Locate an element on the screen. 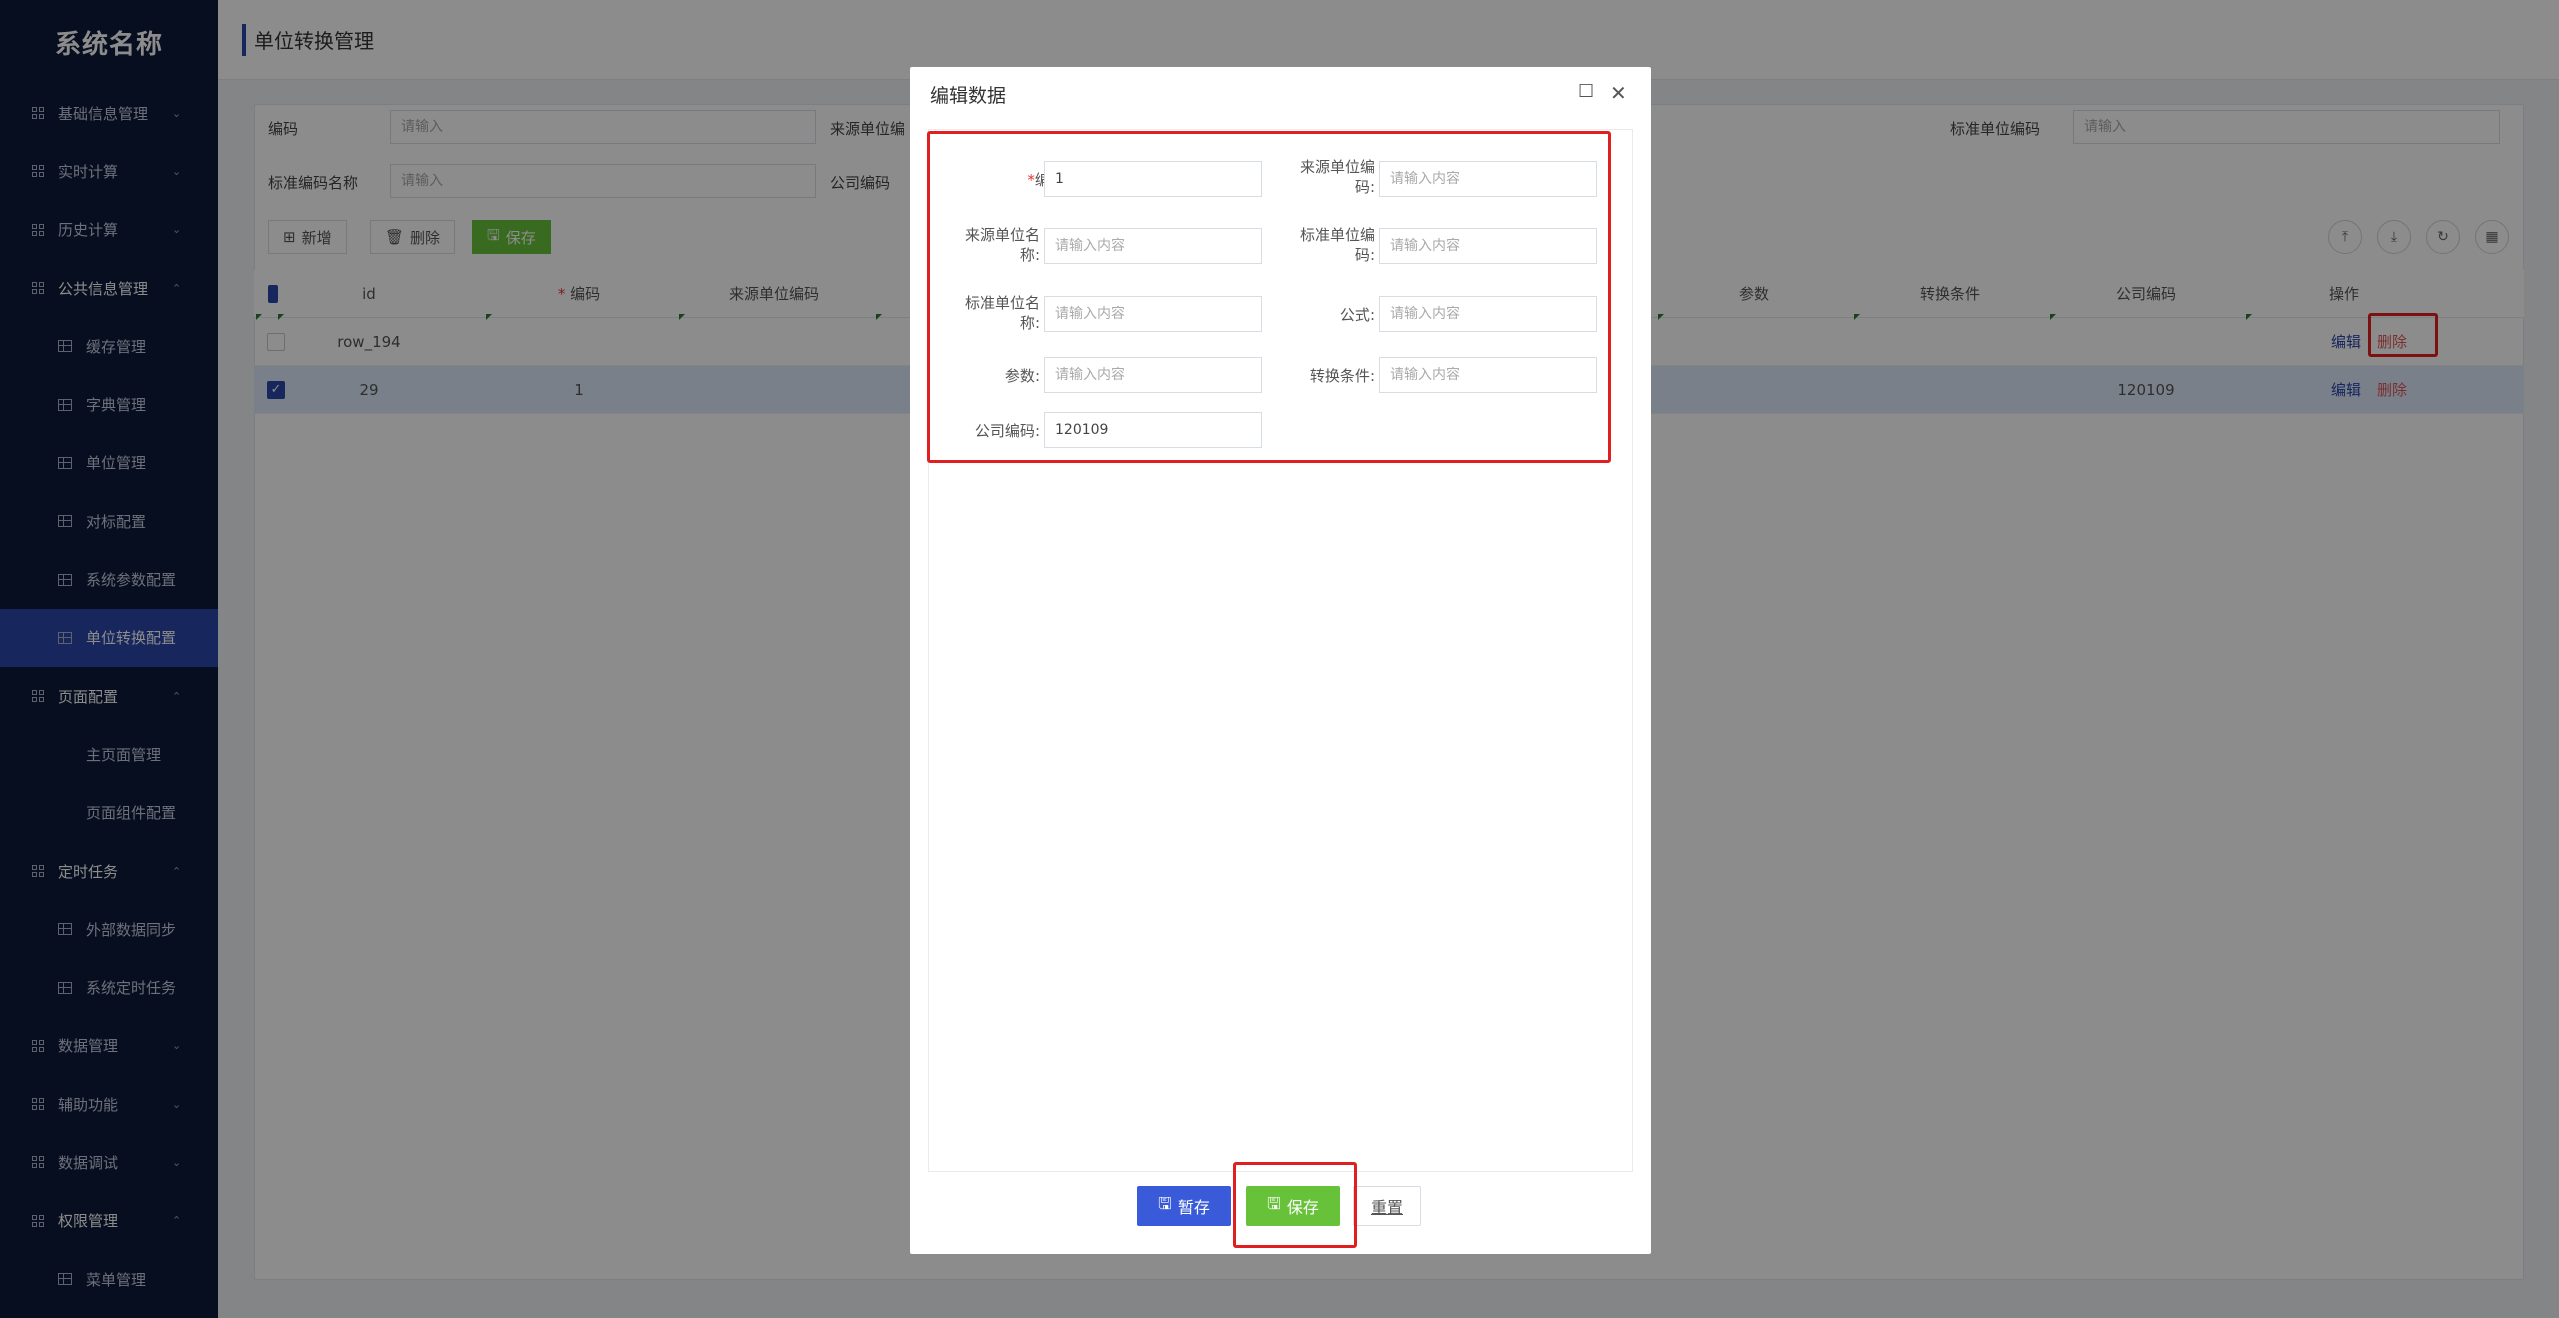 The width and height of the screenshot is (2559, 1318). reset-button-label: 重置 is located at coordinates (1386, 1207).